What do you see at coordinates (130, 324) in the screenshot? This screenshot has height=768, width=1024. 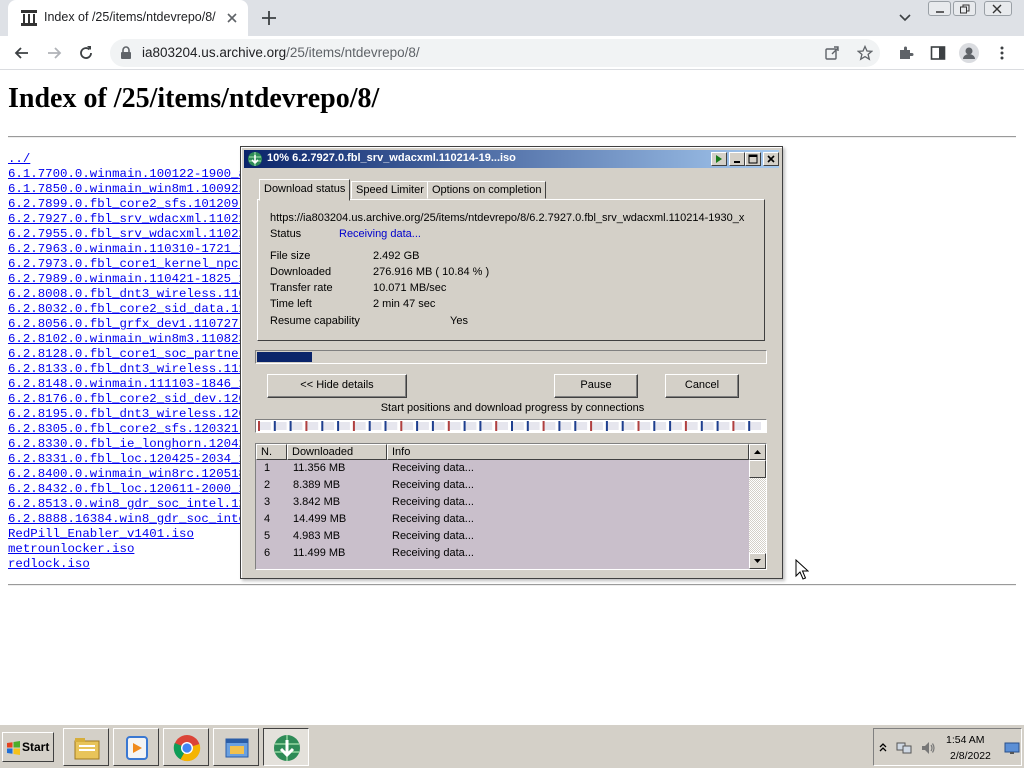 I see `file-link: 6.2.8056.0.fbl_grfx_dev1.110727-1` at bounding box center [130, 324].